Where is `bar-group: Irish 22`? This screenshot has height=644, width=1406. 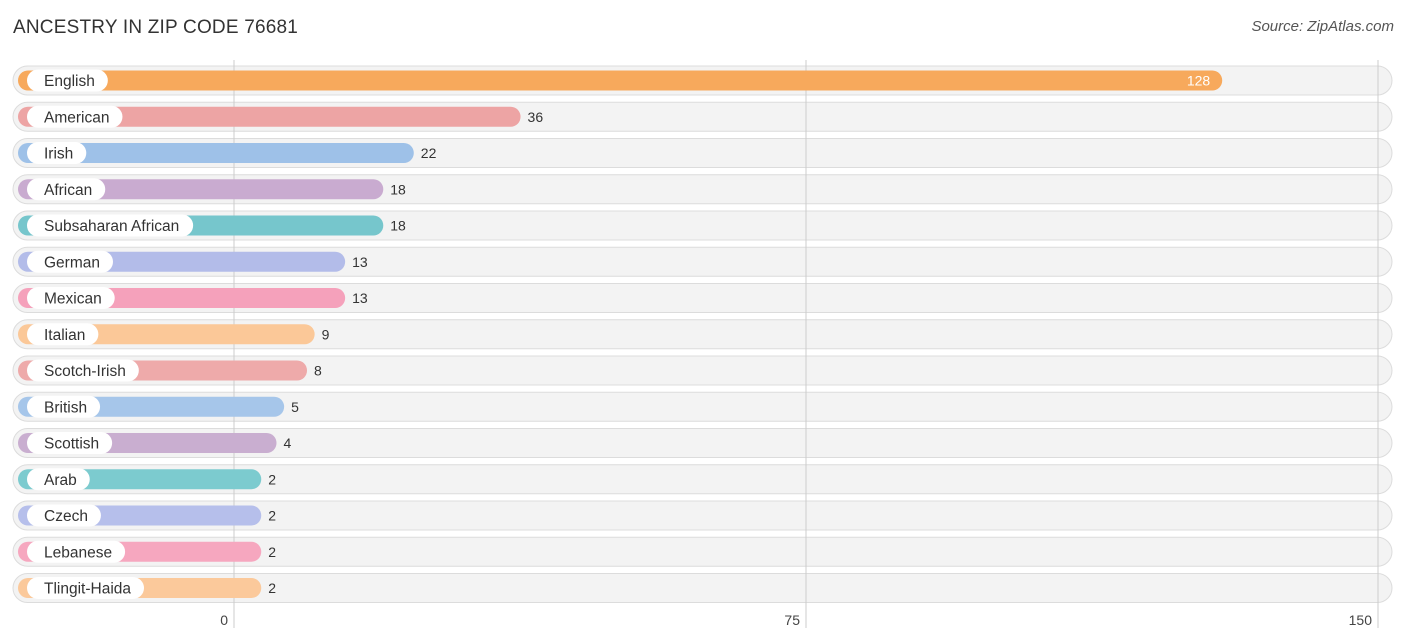
bar-group: Irish 22 is located at coordinates (227, 153).